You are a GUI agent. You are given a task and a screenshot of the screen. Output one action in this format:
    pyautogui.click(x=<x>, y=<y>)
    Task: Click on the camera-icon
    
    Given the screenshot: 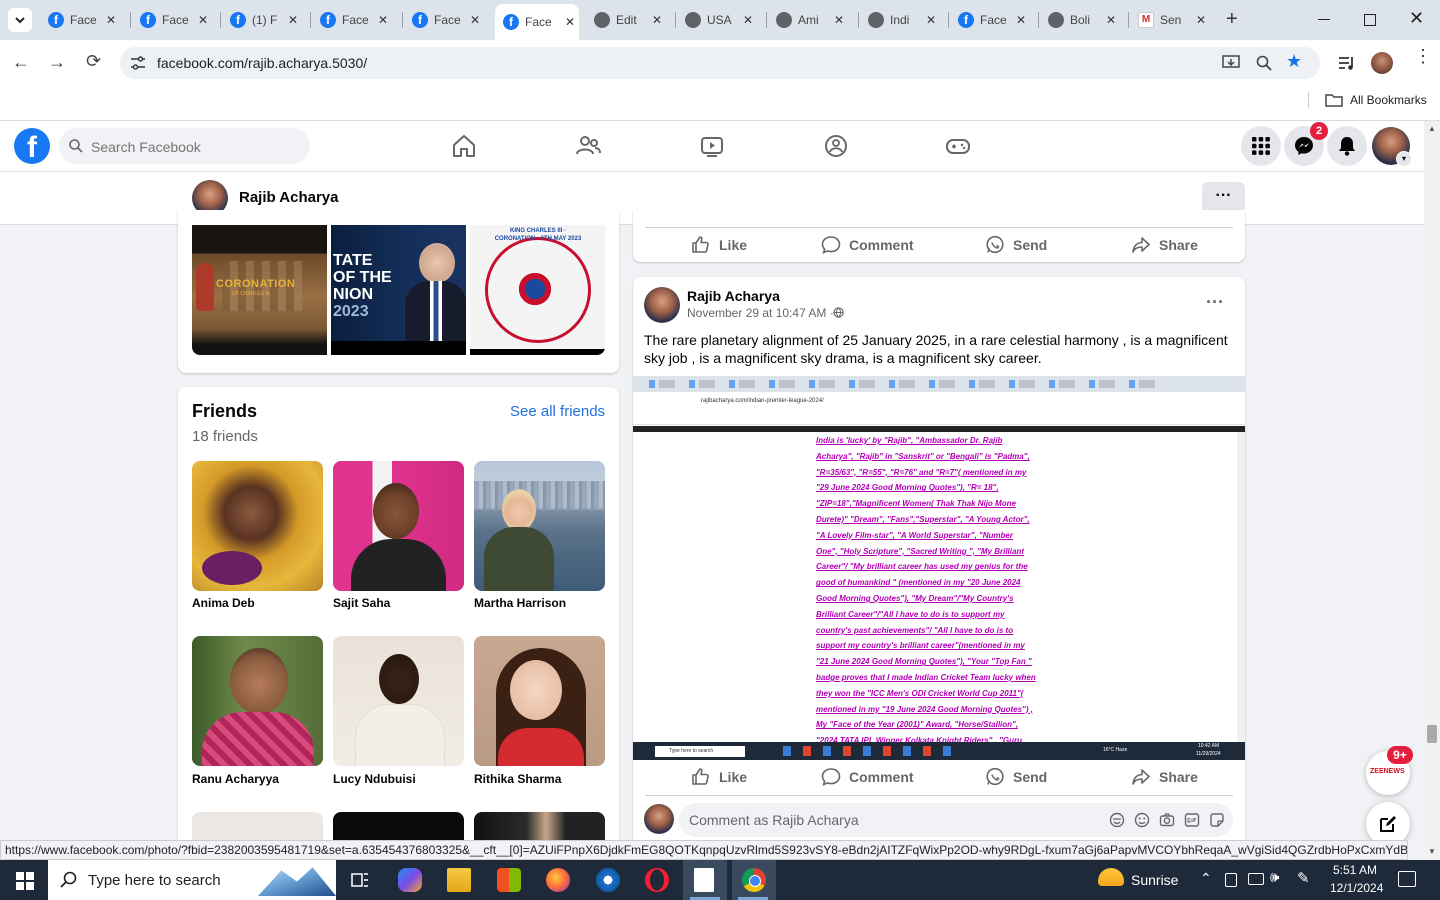 What is the action you would take?
    pyautogui.click(x=1167, y=820)
    